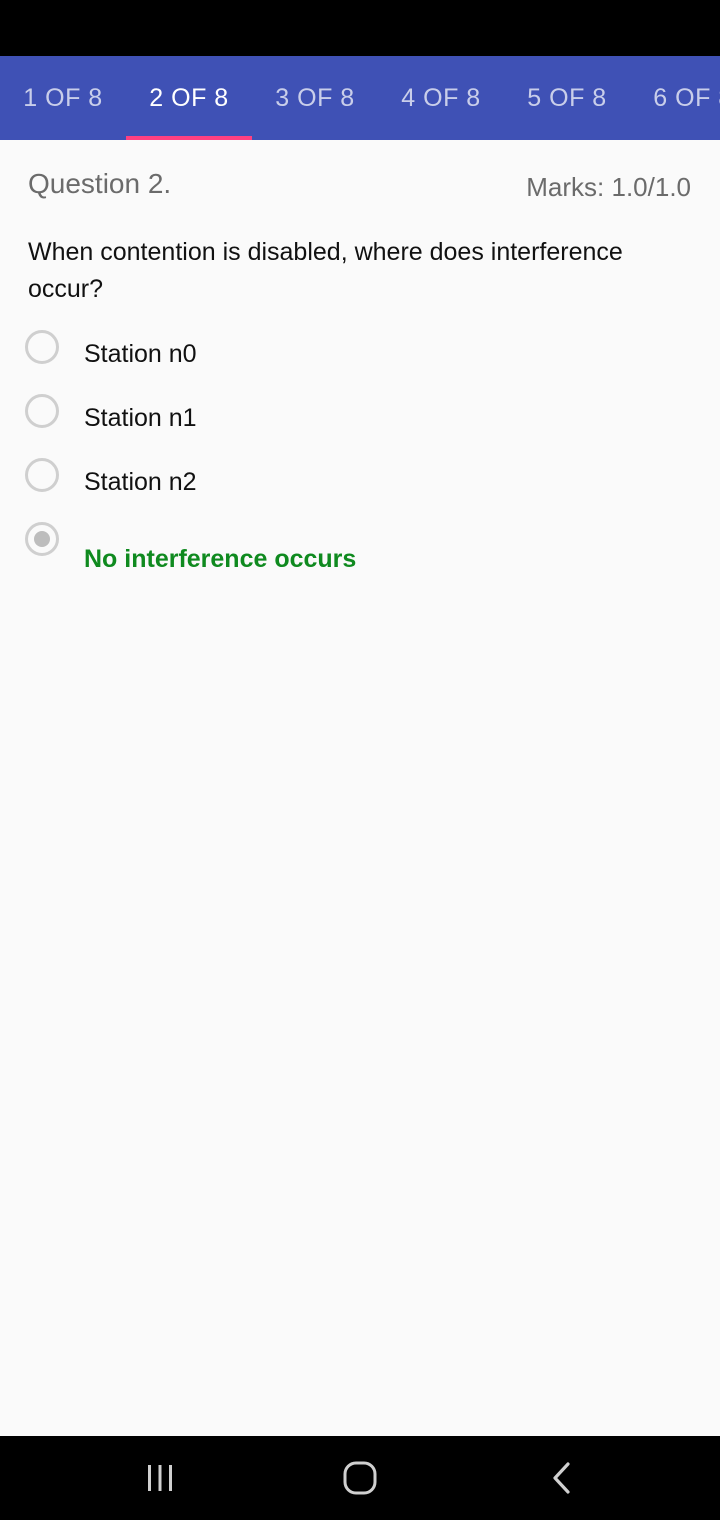 The height and width of the screenshot is (1520, 720). I want to click on tab-question-4: 4 OF 8, so click(441, 98).